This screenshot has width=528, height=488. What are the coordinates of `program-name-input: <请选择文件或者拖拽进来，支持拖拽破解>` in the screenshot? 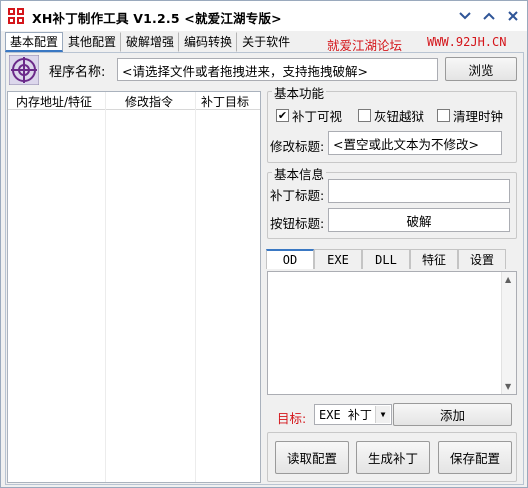 It's located at (277, 69).